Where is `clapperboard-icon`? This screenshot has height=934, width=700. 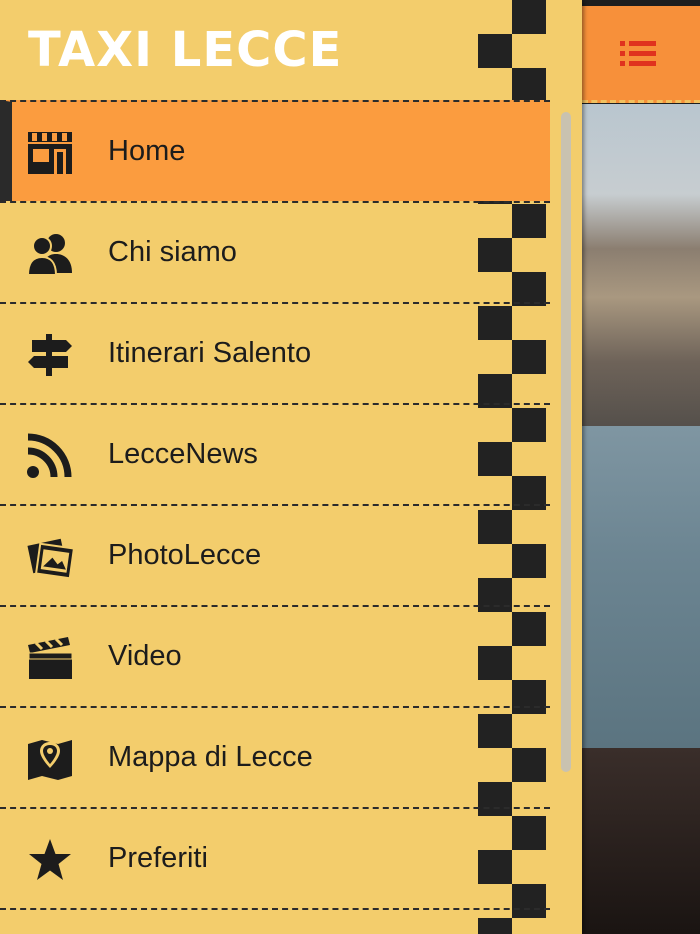
clapperboard-icon is located at coordinates (50, 658).